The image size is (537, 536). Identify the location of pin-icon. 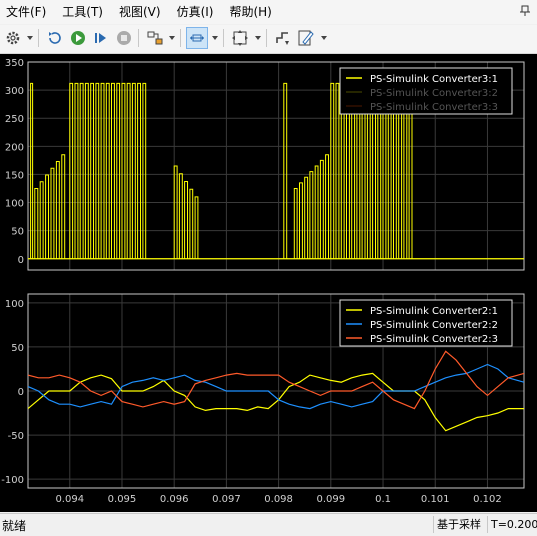
(525, 11).